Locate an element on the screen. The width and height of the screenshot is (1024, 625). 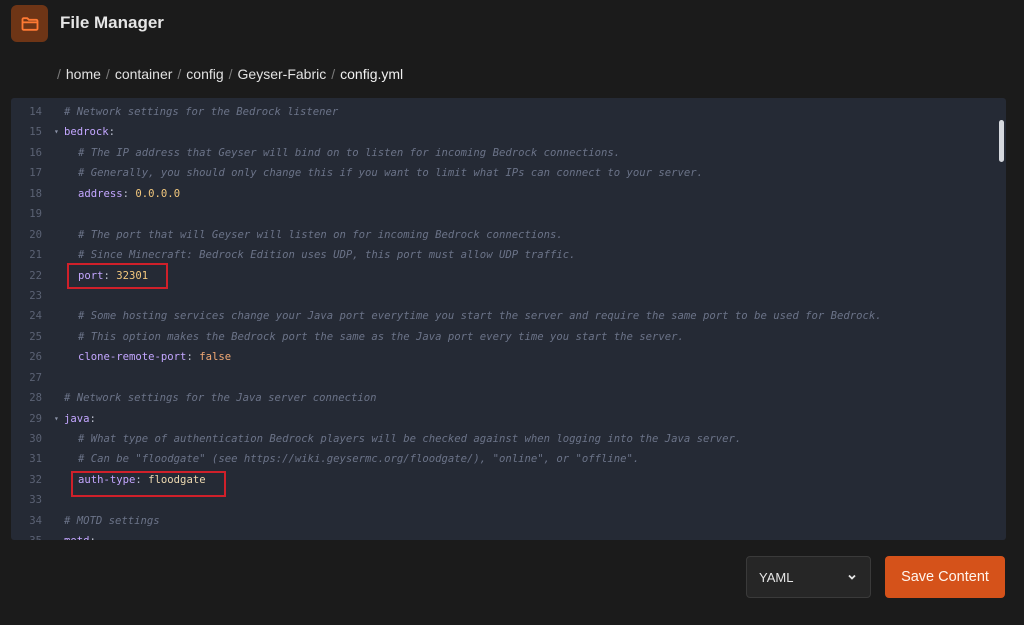
code-text: motd: is located at coordinates (80, 535).